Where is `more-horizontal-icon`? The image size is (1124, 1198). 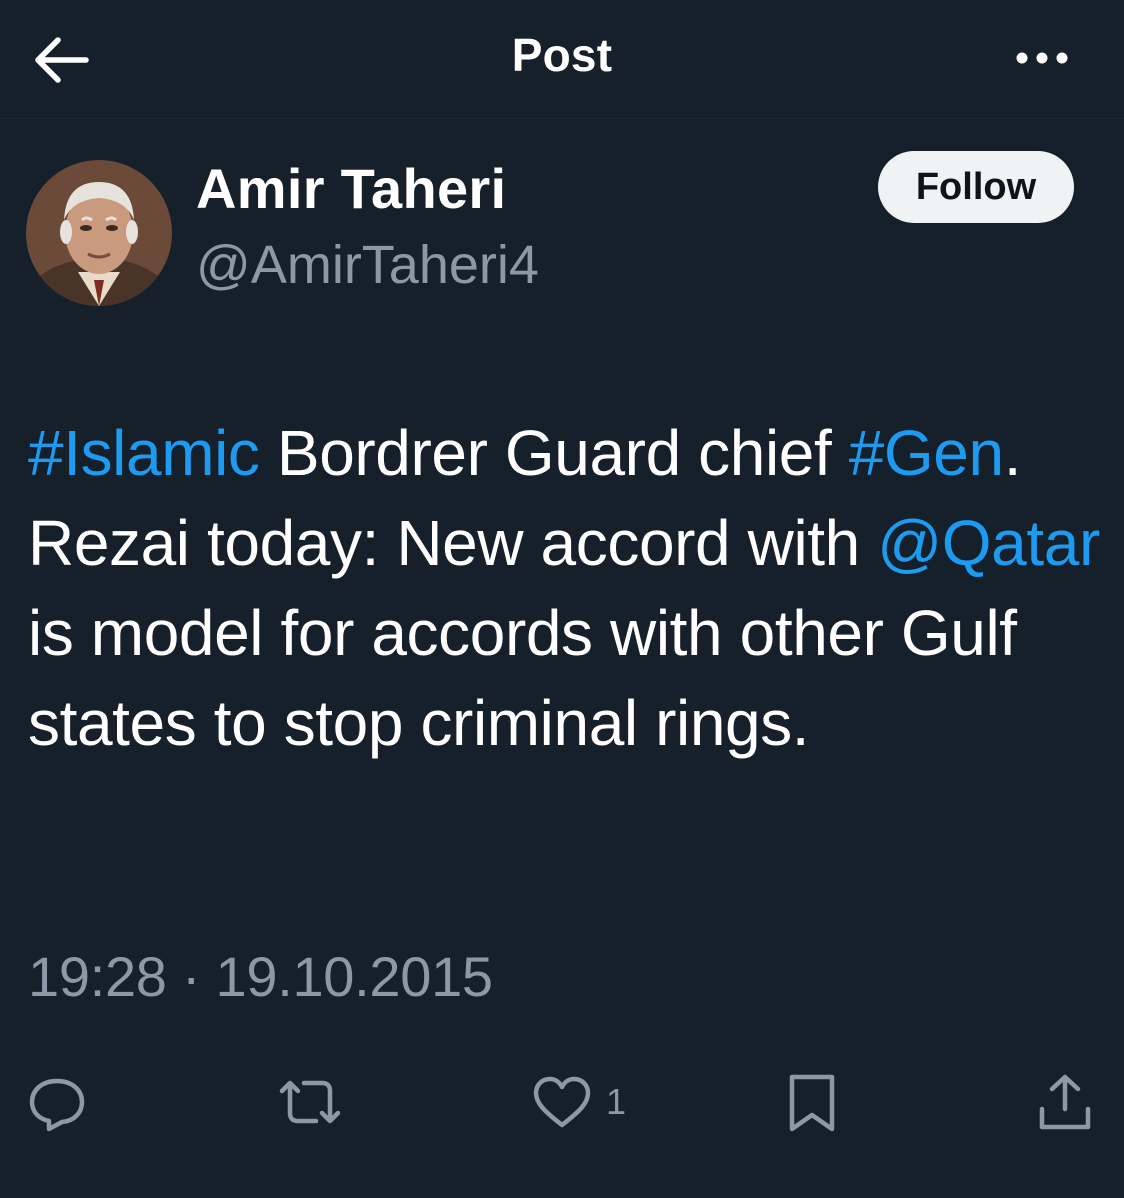 more-horizontal-icon is located at coordinates (1042, 58).